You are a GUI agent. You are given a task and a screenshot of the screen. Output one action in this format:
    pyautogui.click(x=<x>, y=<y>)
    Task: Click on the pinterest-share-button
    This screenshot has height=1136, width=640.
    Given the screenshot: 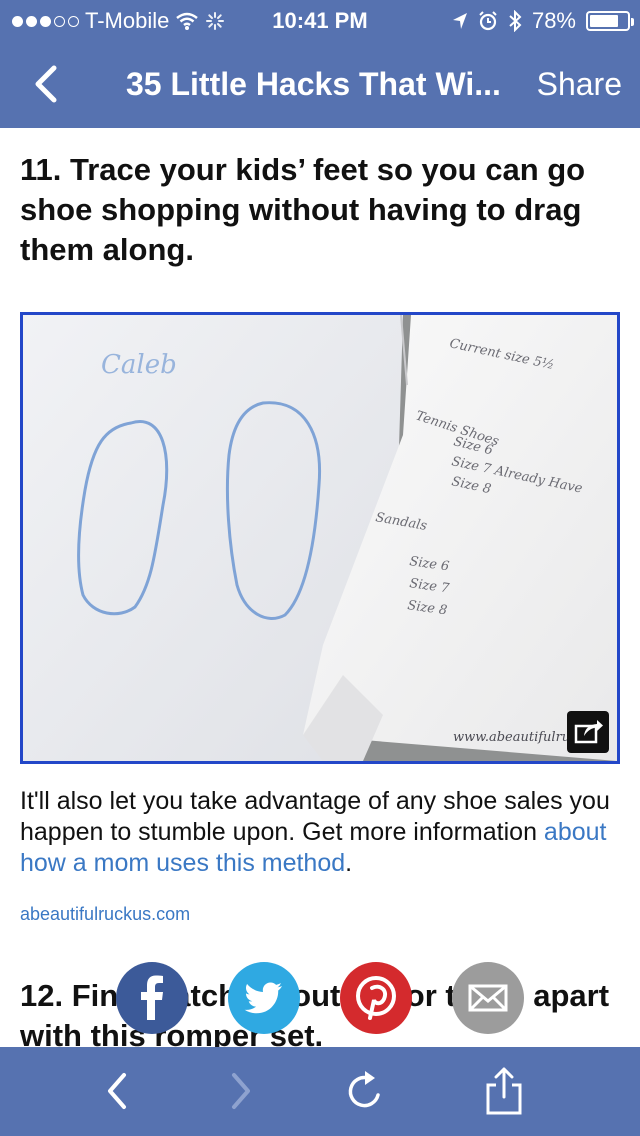 What is the action you would take?
    pyautogui.click(x=376, y=998)
    